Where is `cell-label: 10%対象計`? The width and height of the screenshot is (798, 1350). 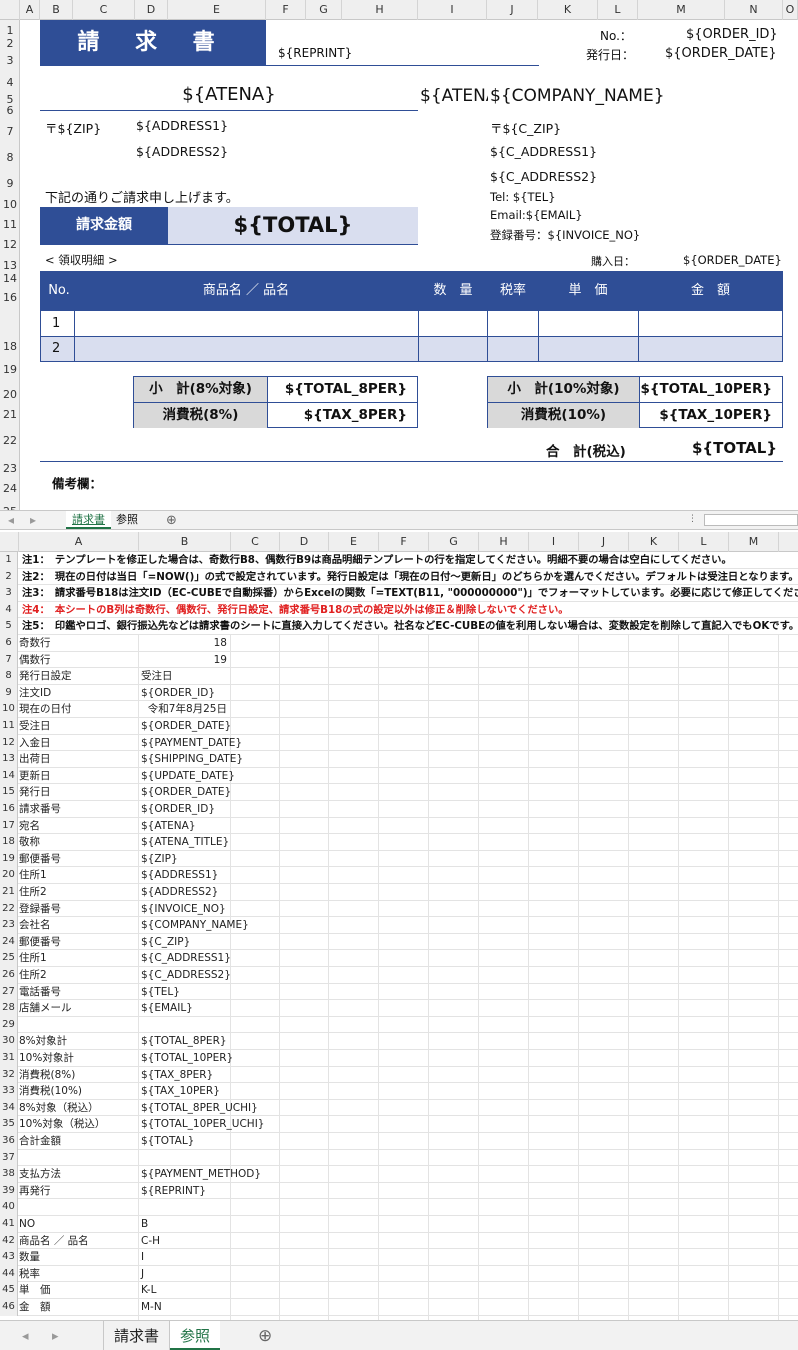 cell-label: 10%対象計 is located at coordinates (79, 1058).